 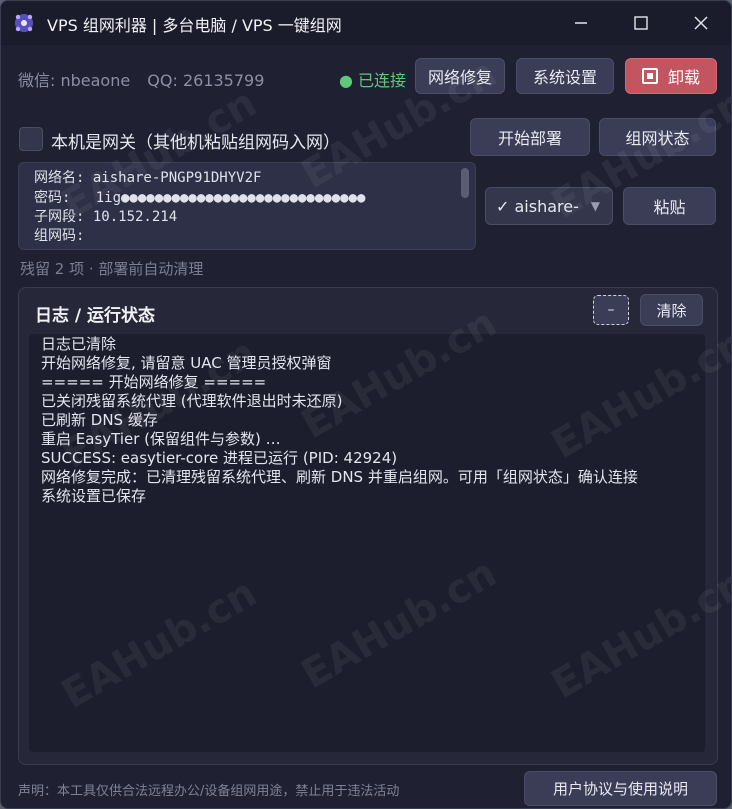 I want to click on log-line: 系统设置已保存, so click(x=94, y=496).